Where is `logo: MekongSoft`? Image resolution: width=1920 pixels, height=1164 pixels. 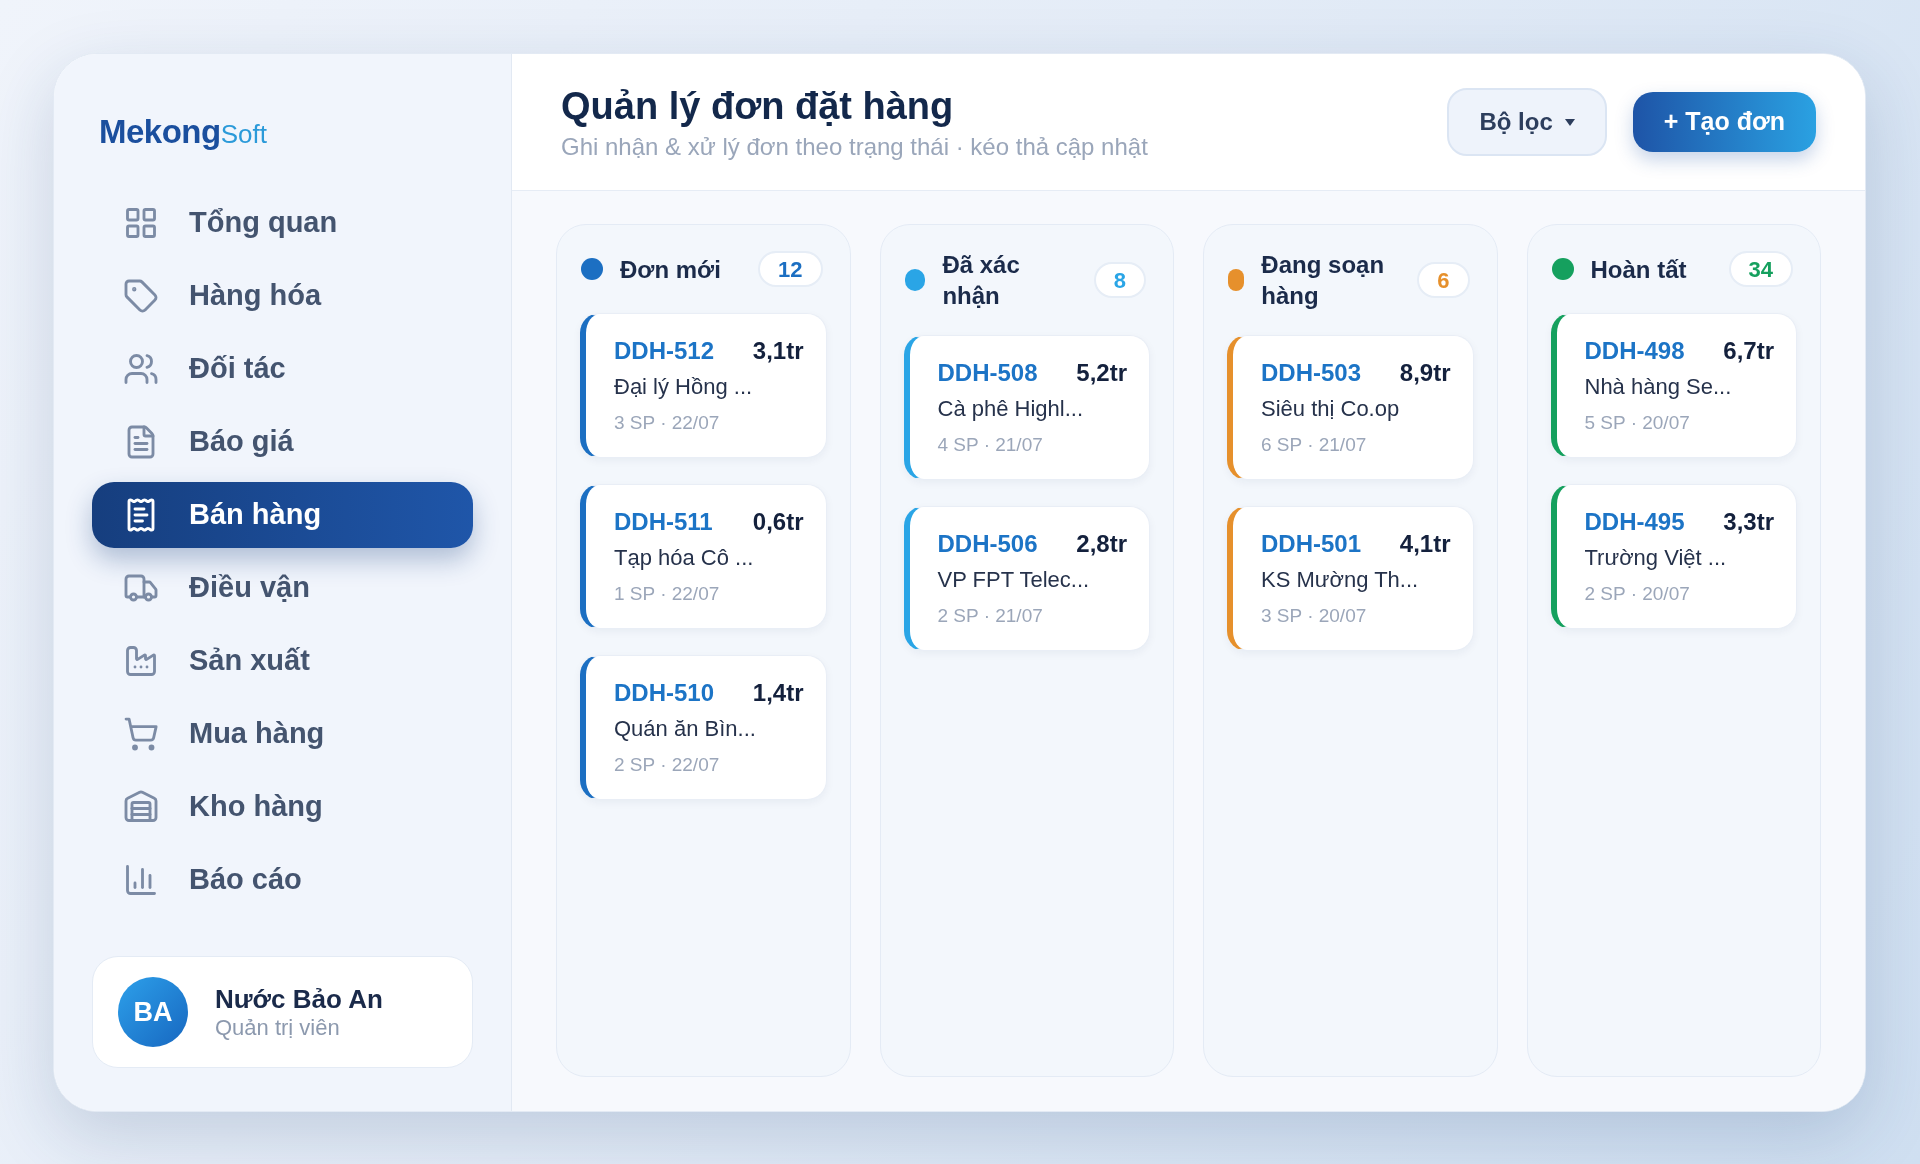 logo: MekongSoft is located at coordinates (183, 132).